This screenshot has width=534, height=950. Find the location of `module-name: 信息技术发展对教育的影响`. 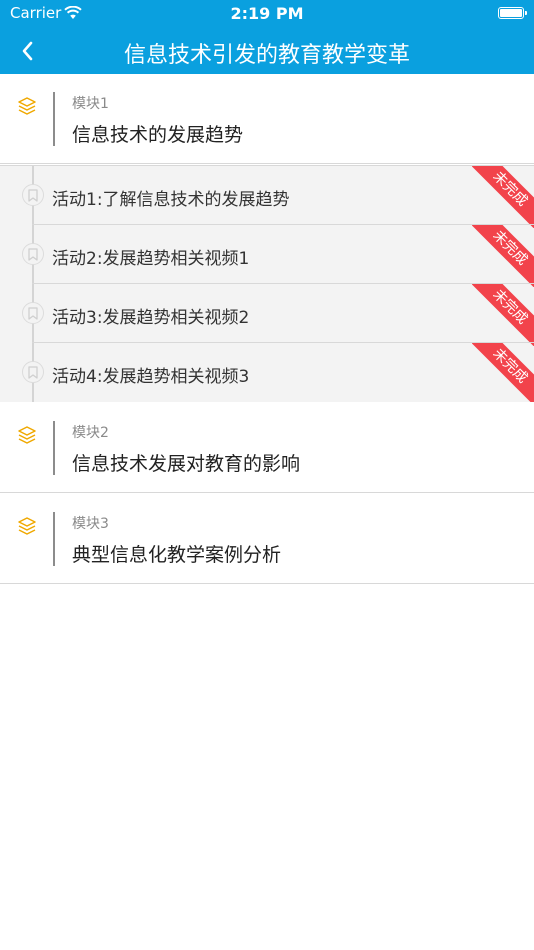

module-name: 信息技术发展对教育的影响 is located at coordinates (186, 464).